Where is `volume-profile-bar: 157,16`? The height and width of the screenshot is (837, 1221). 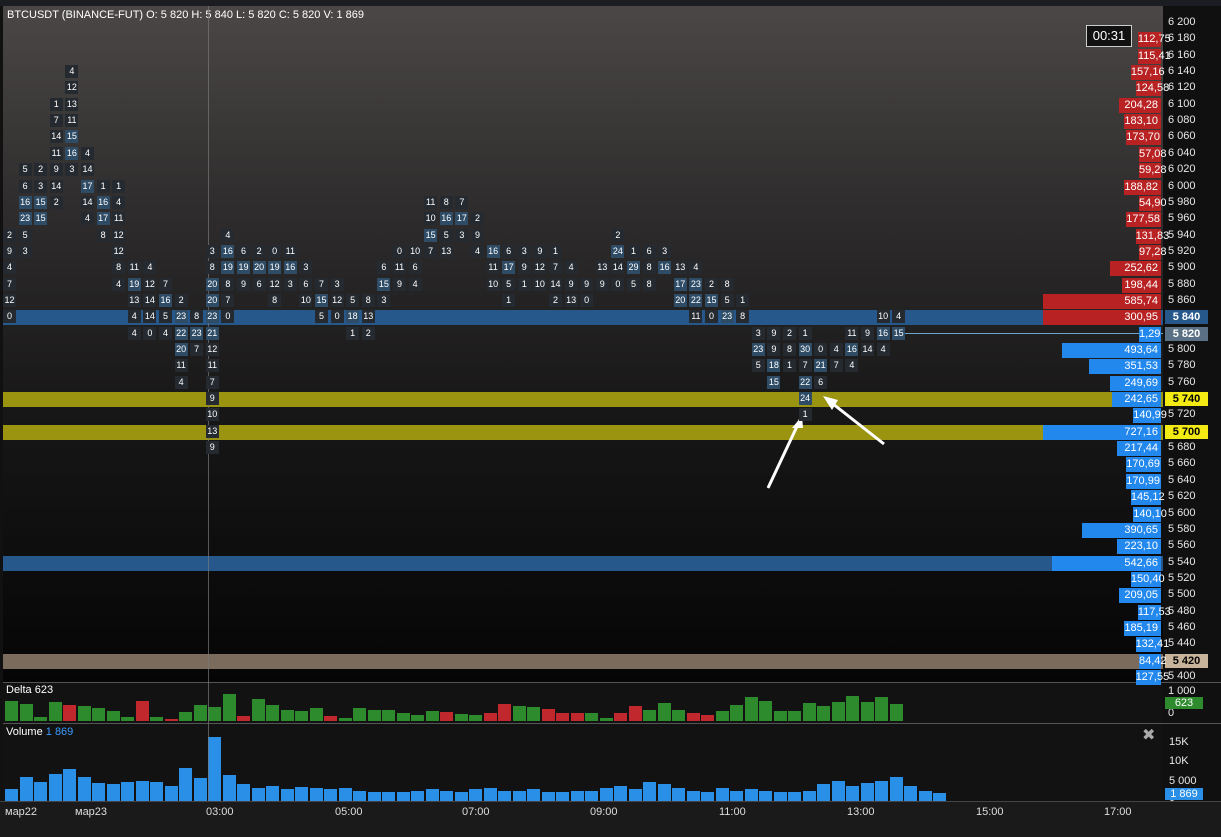
volume-profile-bar: 157,16 is located at coordinates (1147, 73).